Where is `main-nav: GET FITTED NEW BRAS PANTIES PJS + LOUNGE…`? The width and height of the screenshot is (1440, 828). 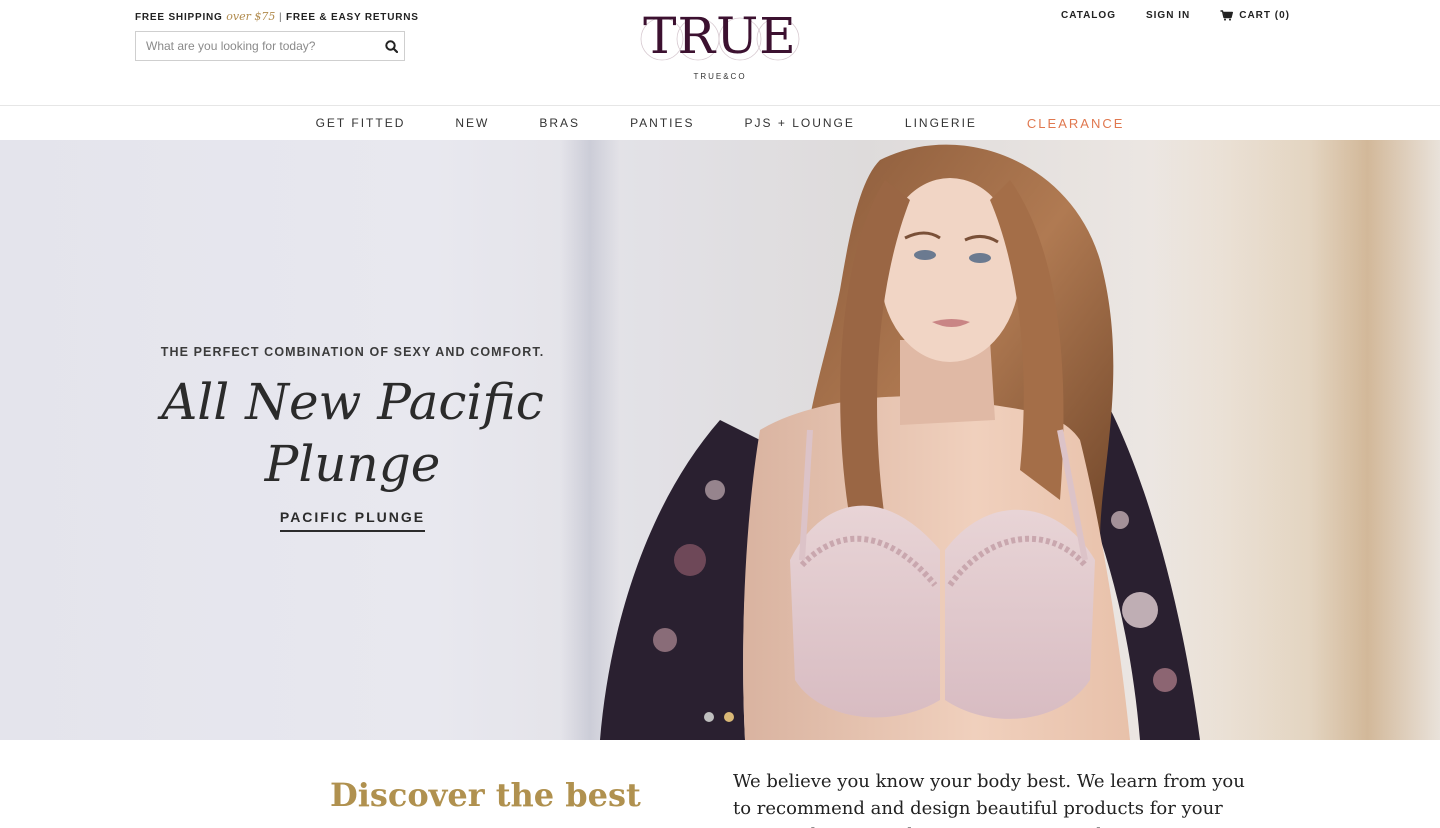
main-nav: GET FITTED NEW BRAS PANTIES PJS + LOUNGE… is located at coordinates (720, 123).